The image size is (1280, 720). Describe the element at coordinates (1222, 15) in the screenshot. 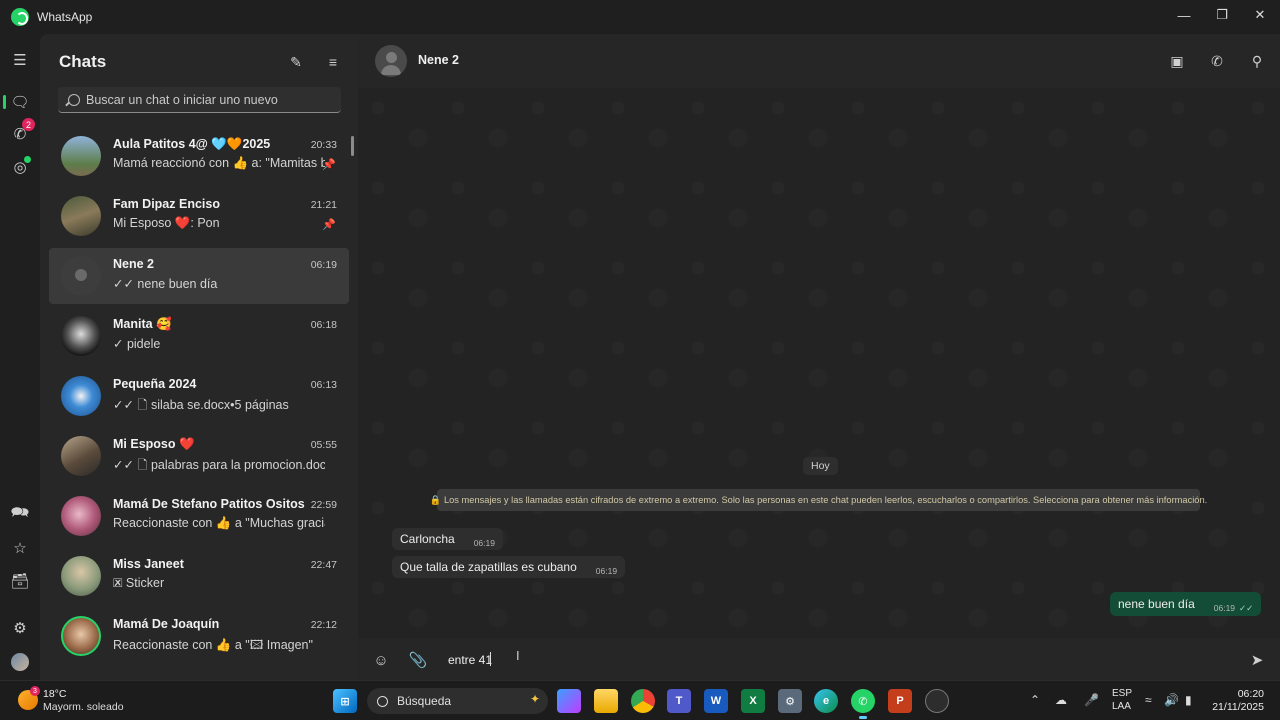

I see `maximize-button: ❐` at that location.